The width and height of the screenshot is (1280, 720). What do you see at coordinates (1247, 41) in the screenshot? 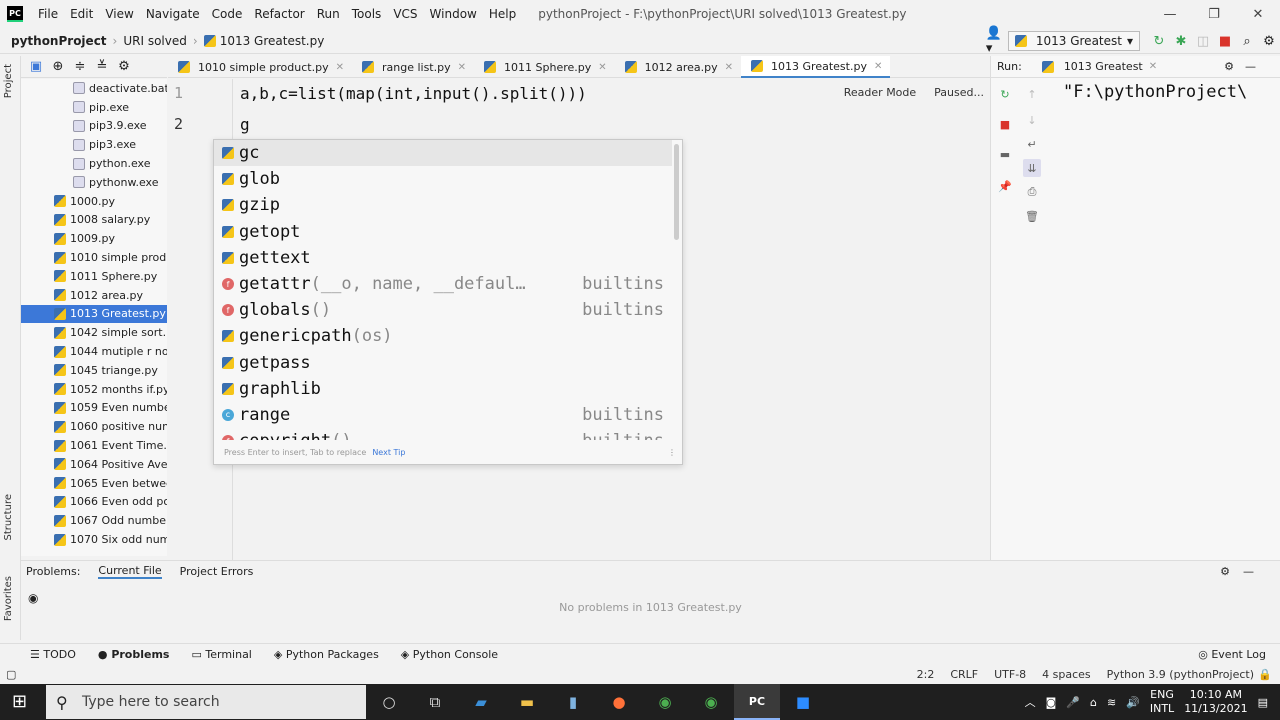
I see `search-icon: ⌕` at bounding box center [1247, 41].